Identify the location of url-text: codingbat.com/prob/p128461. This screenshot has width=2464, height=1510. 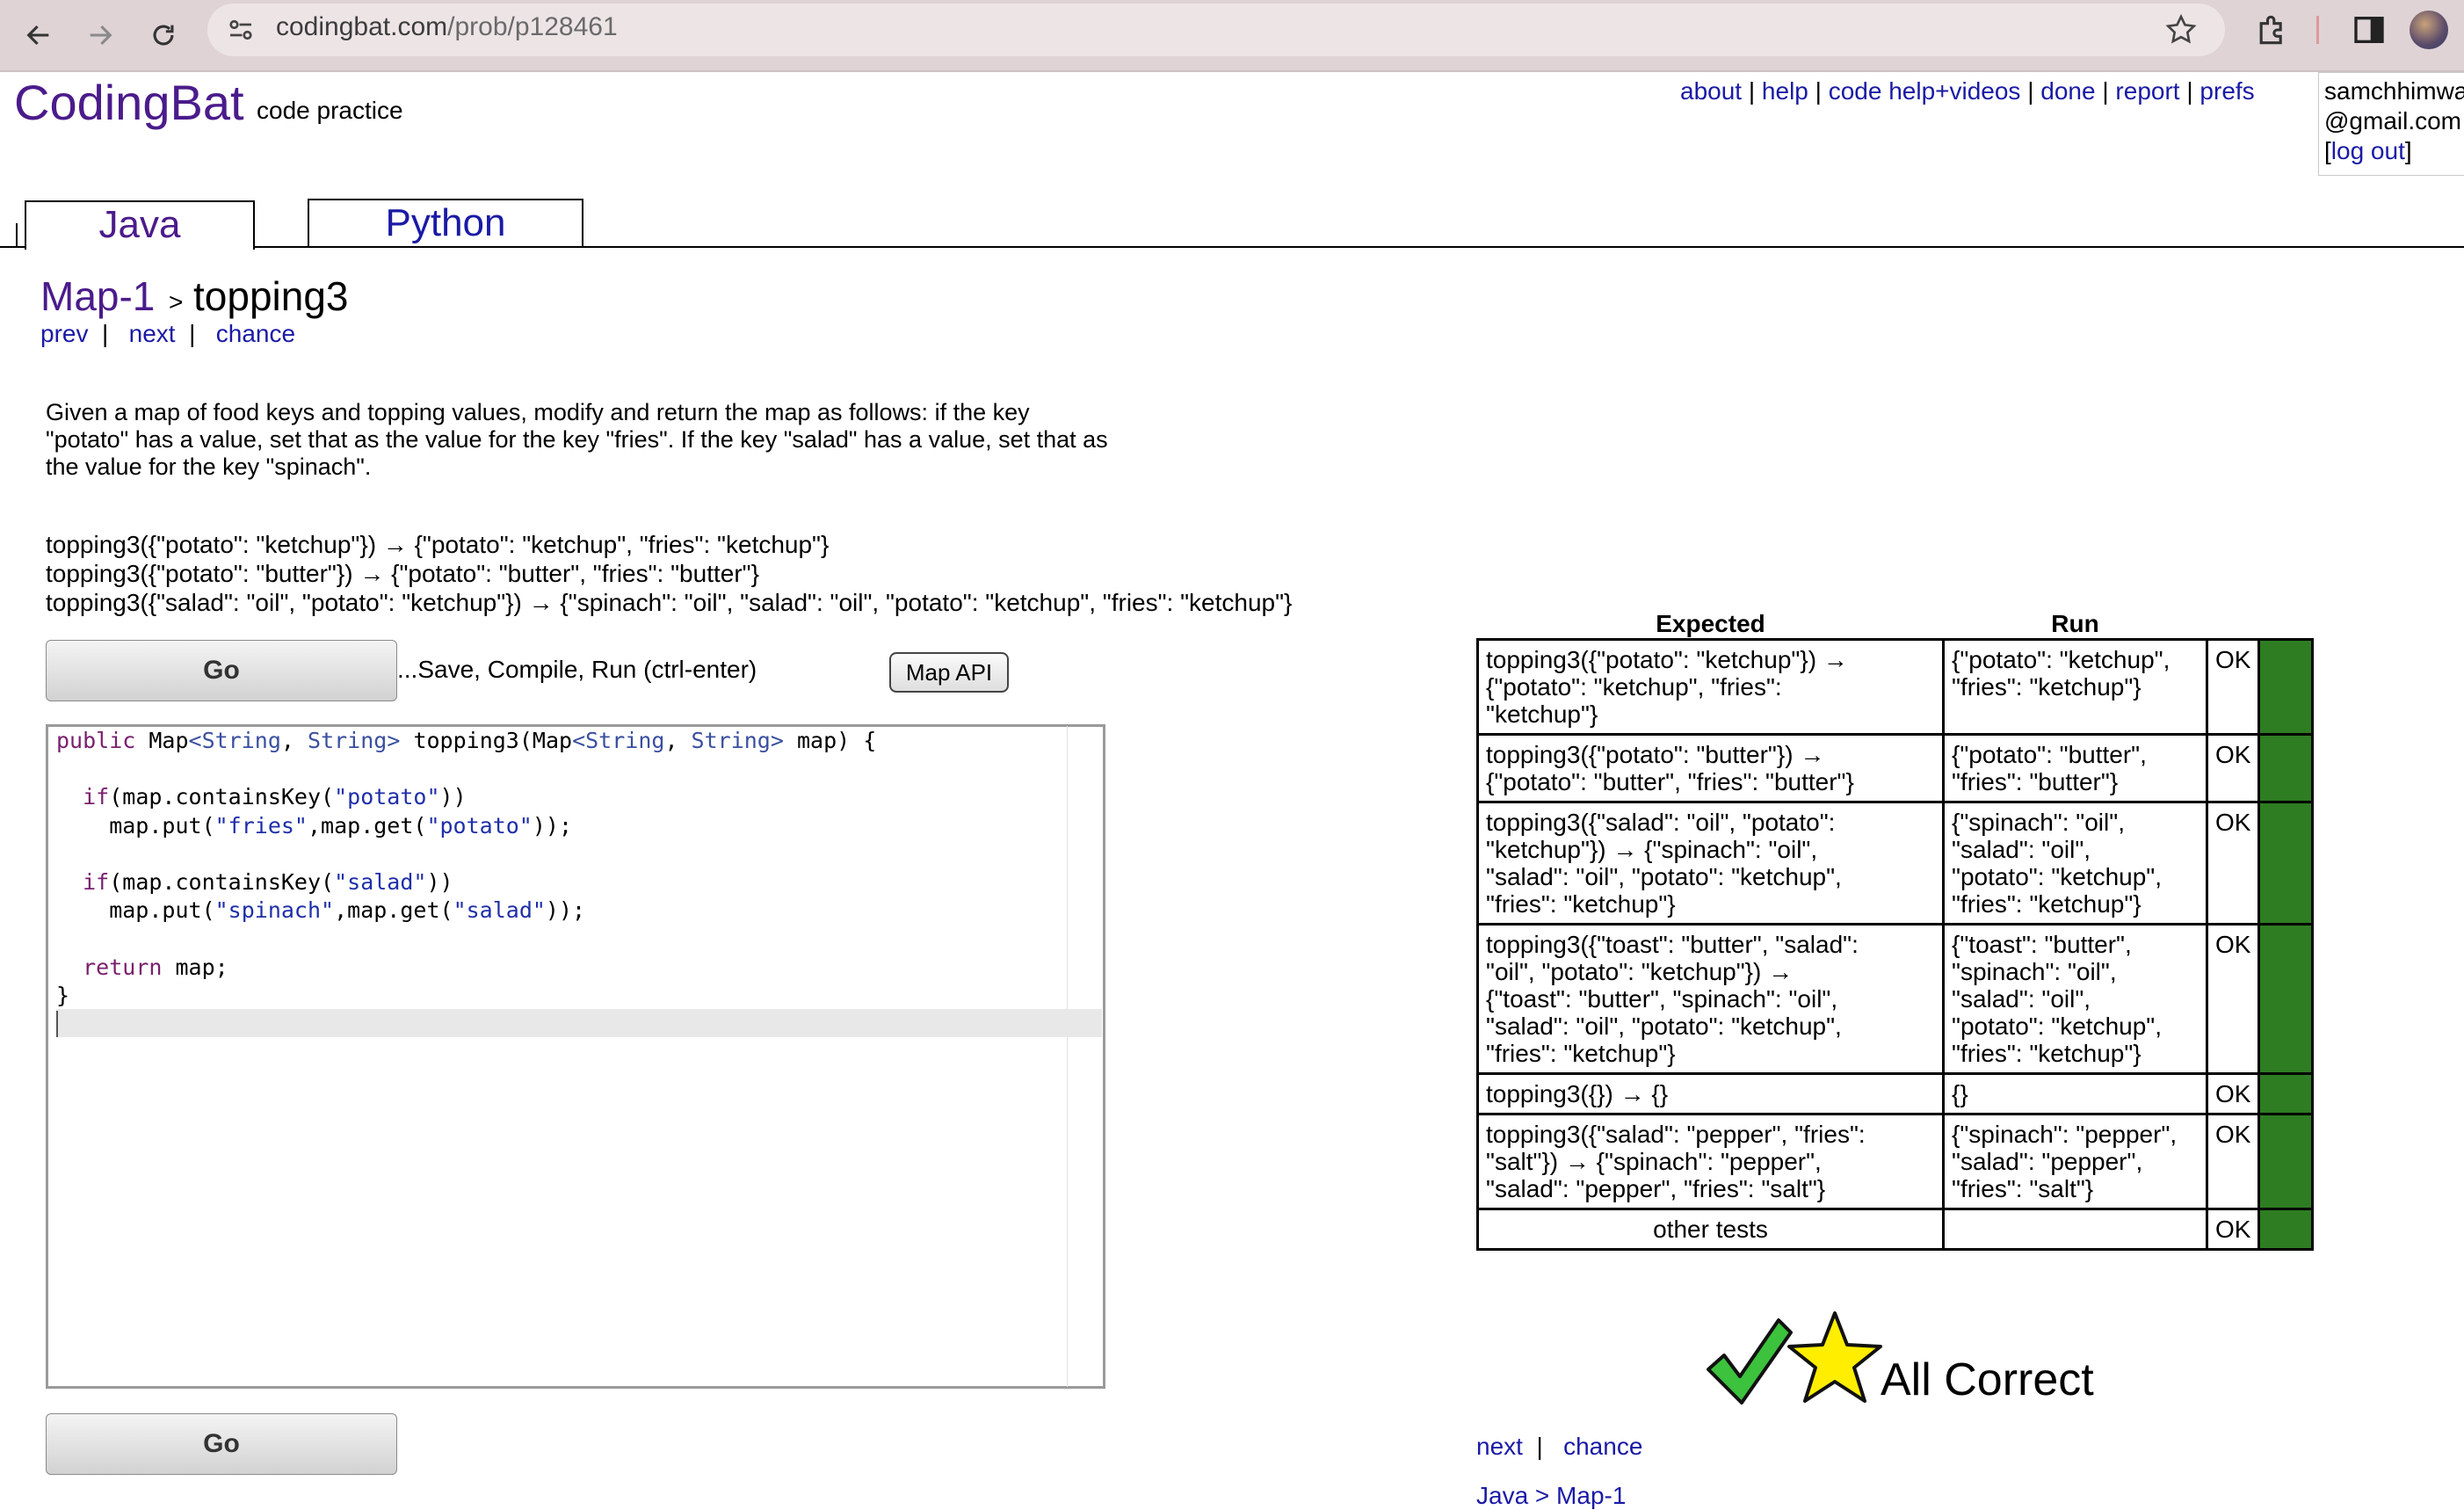
(447, 27).